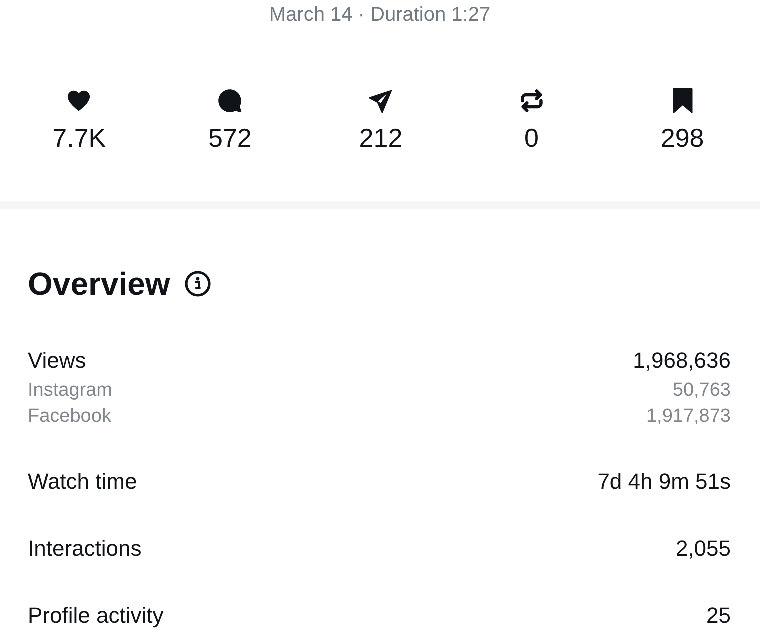 The image size is (760, 636). I want to click on metric-label: Profile activity, so click(96, 616).